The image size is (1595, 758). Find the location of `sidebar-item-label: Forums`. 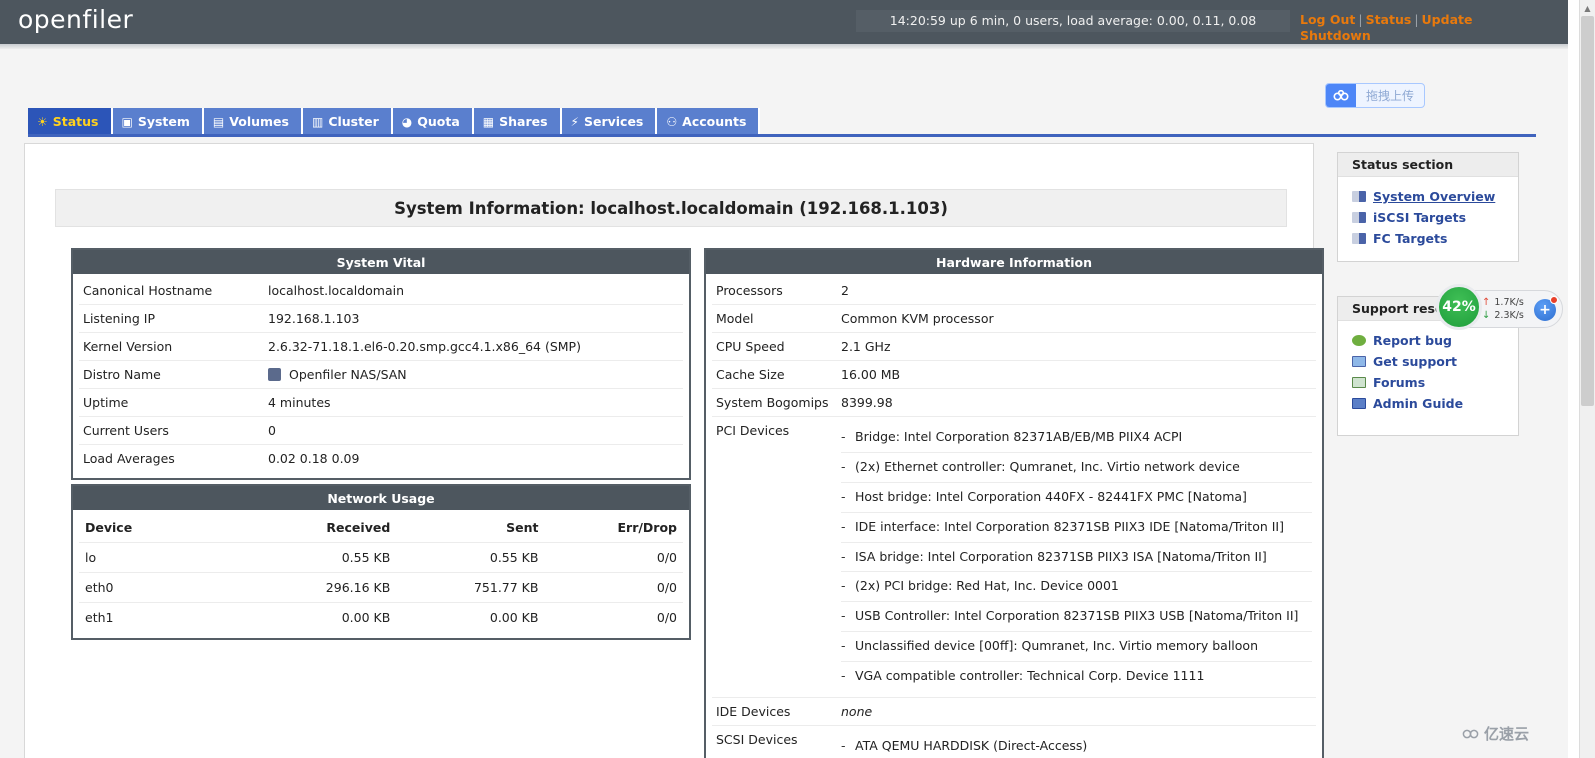

sidebar-item-label: Forums is located at coordinates (1399, 382).